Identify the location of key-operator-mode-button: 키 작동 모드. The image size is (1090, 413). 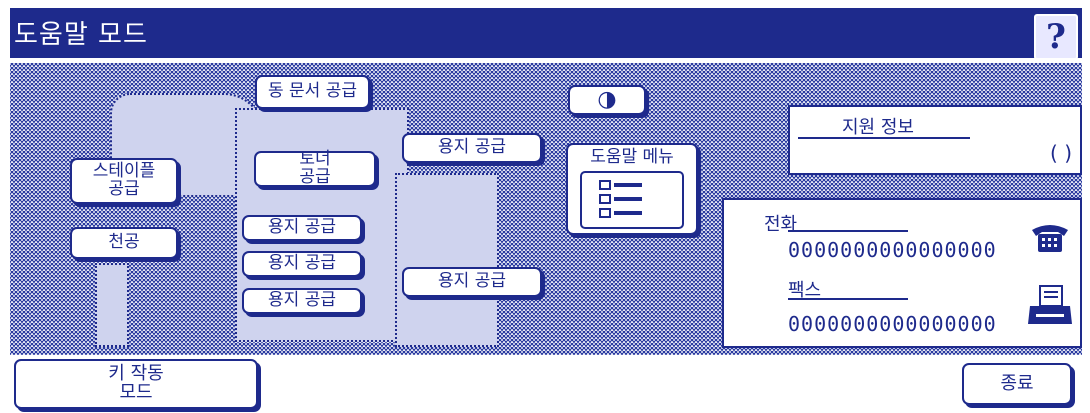
(136, 384).